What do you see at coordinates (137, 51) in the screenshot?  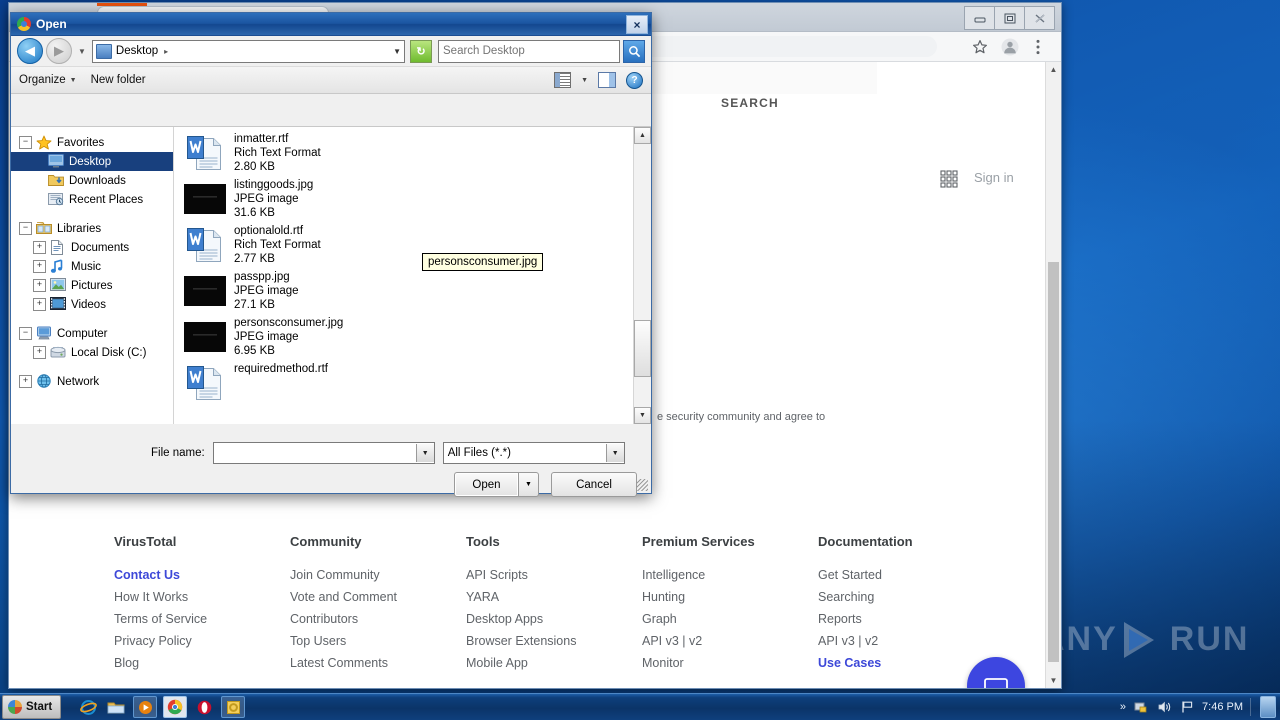 I see `breadcrumb-desktop: Desktop` at bounding box center [137, 51].